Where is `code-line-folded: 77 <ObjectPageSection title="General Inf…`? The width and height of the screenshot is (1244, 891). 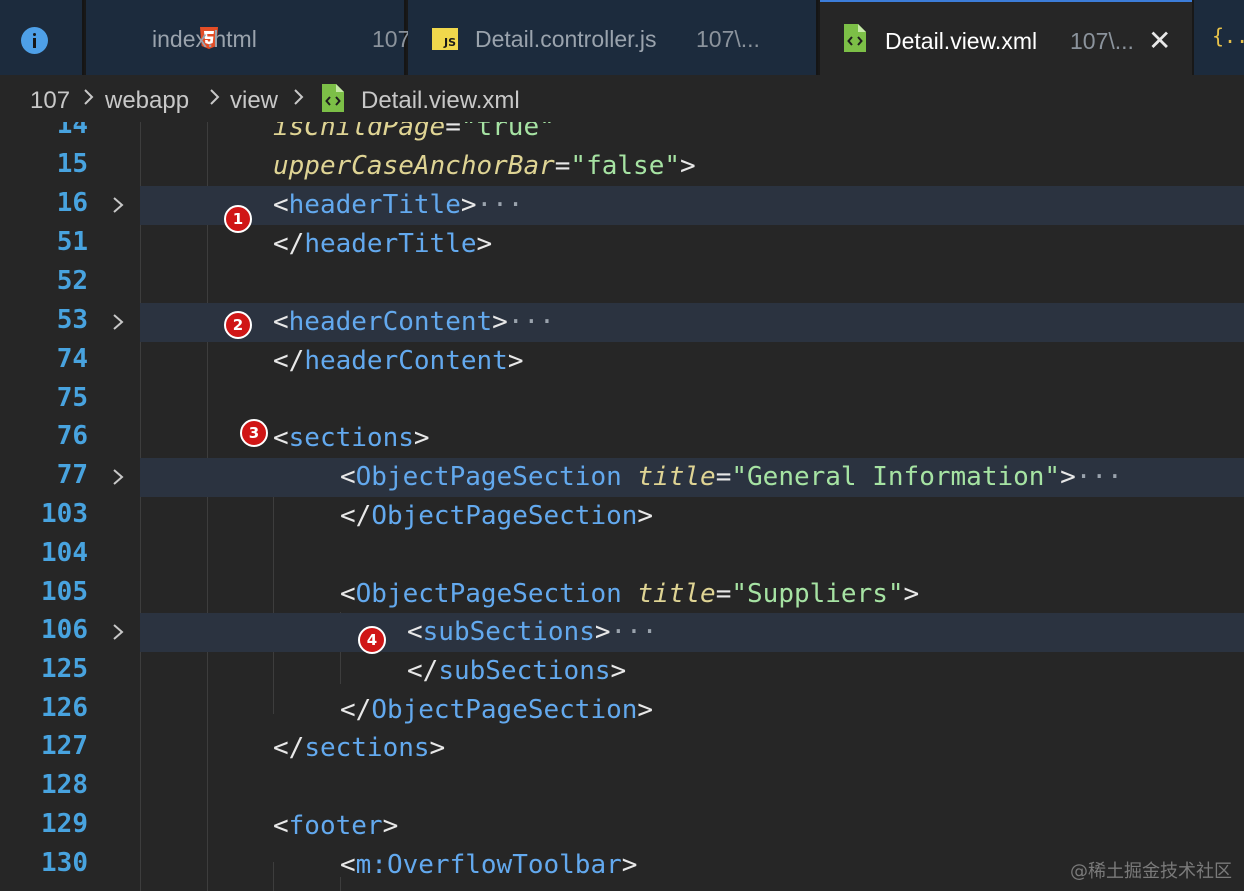 code-line-folded: 77 <ObjectPageSection title="General Inf… is located at coordinates (622, 477).